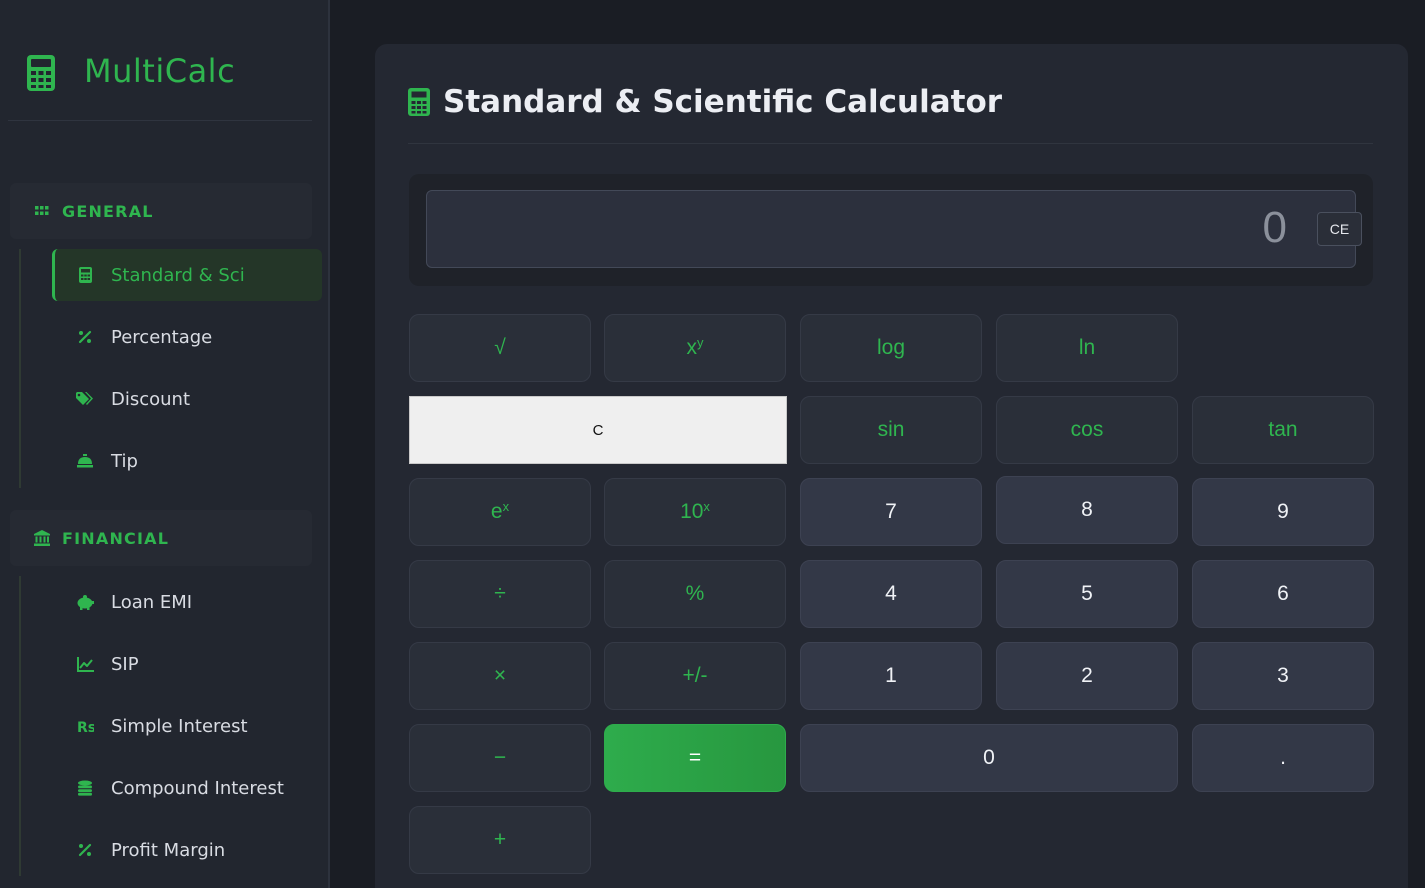 The width and height of the screenshot is (1425, 888). I want to click on minus-button: −, so click(500, 758).